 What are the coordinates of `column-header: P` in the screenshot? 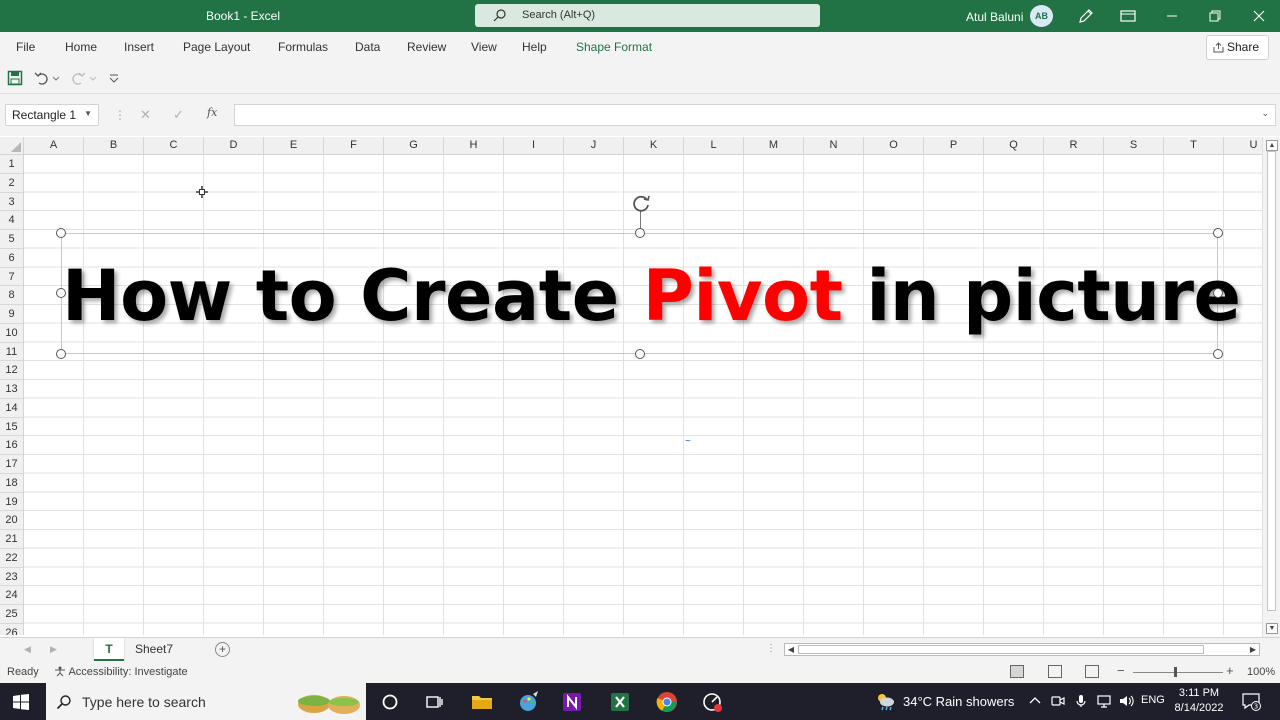 It's located at (954, 146).